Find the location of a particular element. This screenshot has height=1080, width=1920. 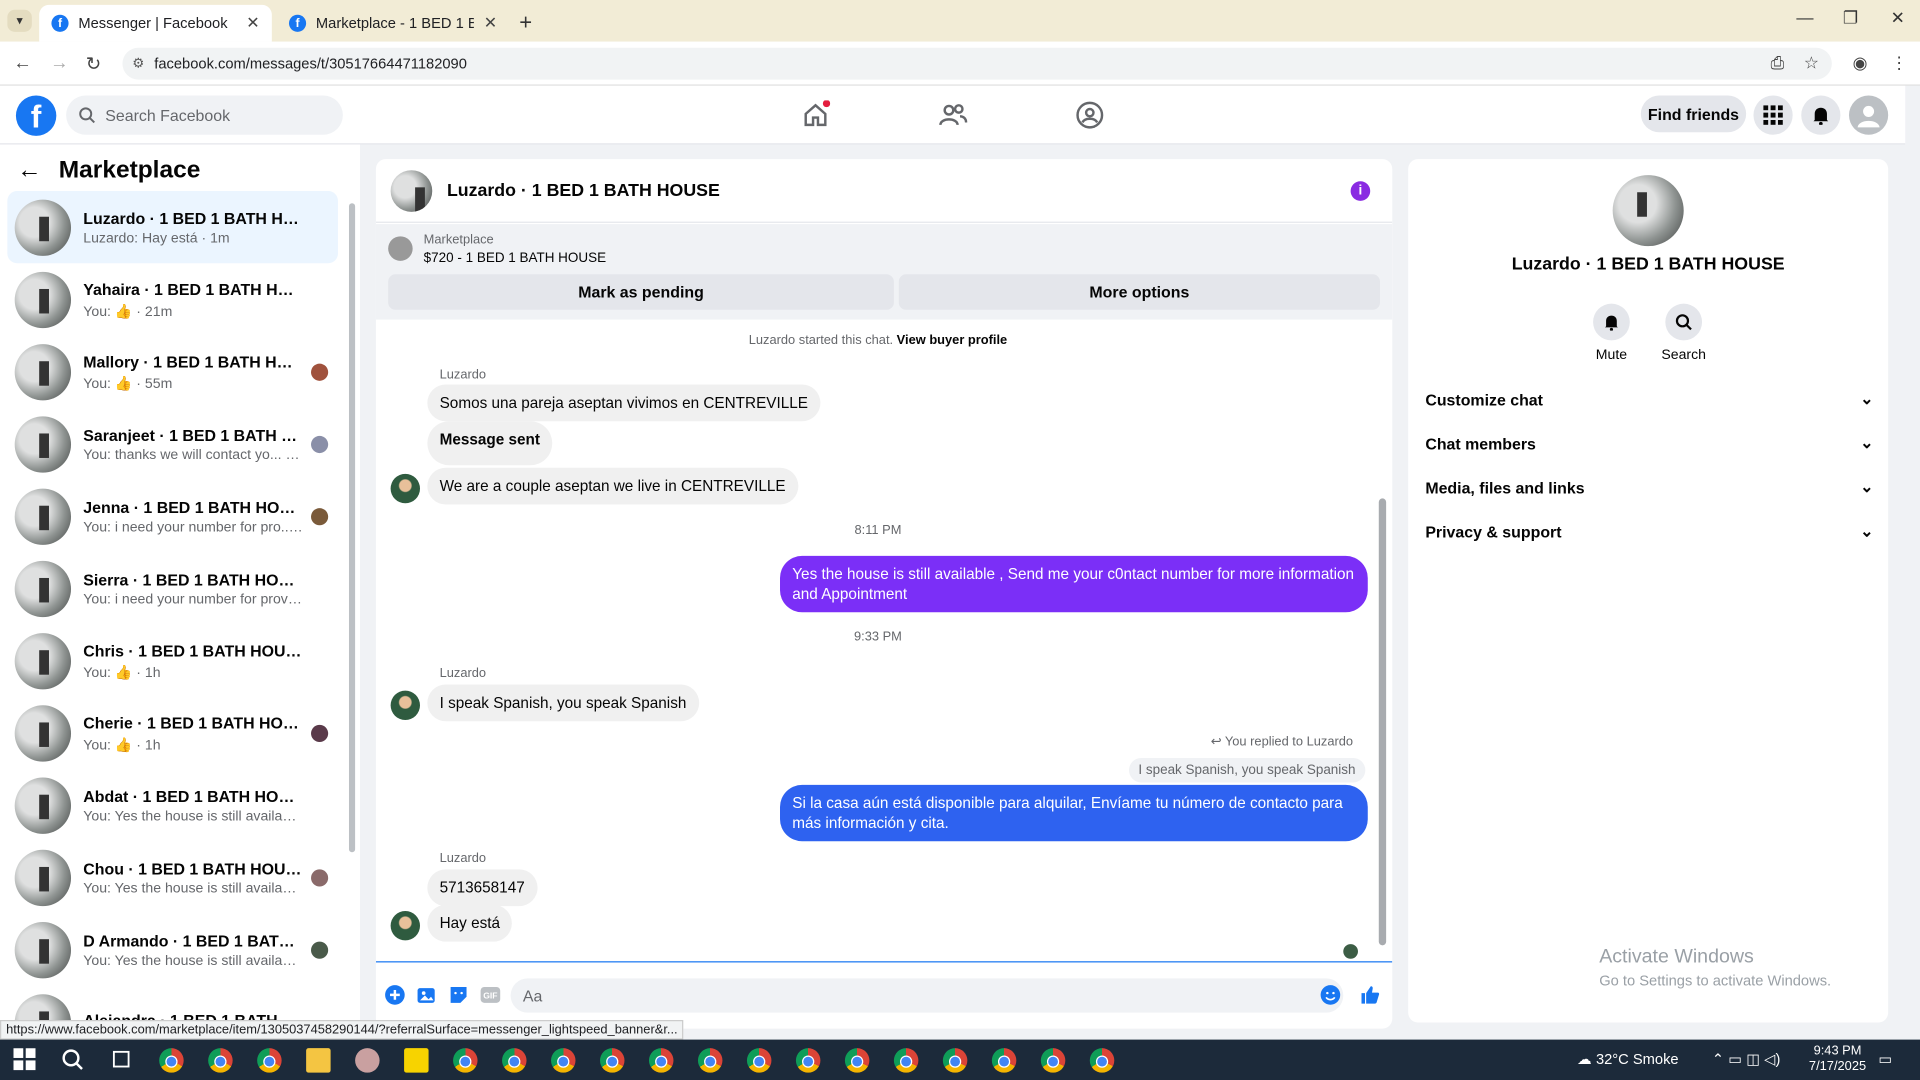

incoming-message: Hay está is located at coordinates (470, 923).